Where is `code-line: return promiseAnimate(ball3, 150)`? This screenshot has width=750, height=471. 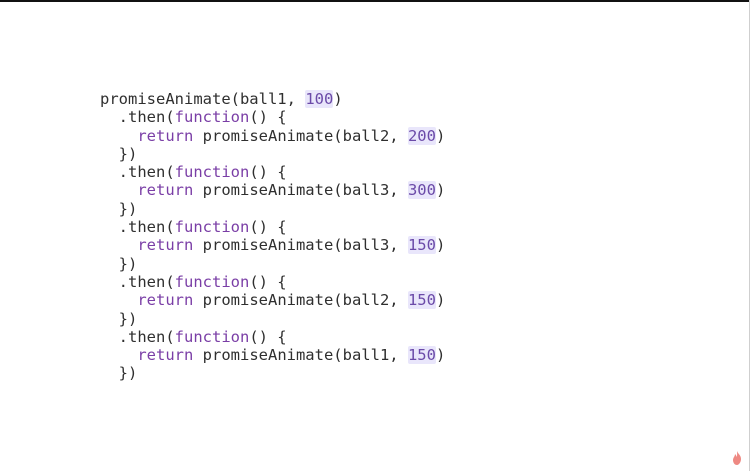
code-line: return promiseAnimate(ball3, 150) is located at coordinates (273, 245).